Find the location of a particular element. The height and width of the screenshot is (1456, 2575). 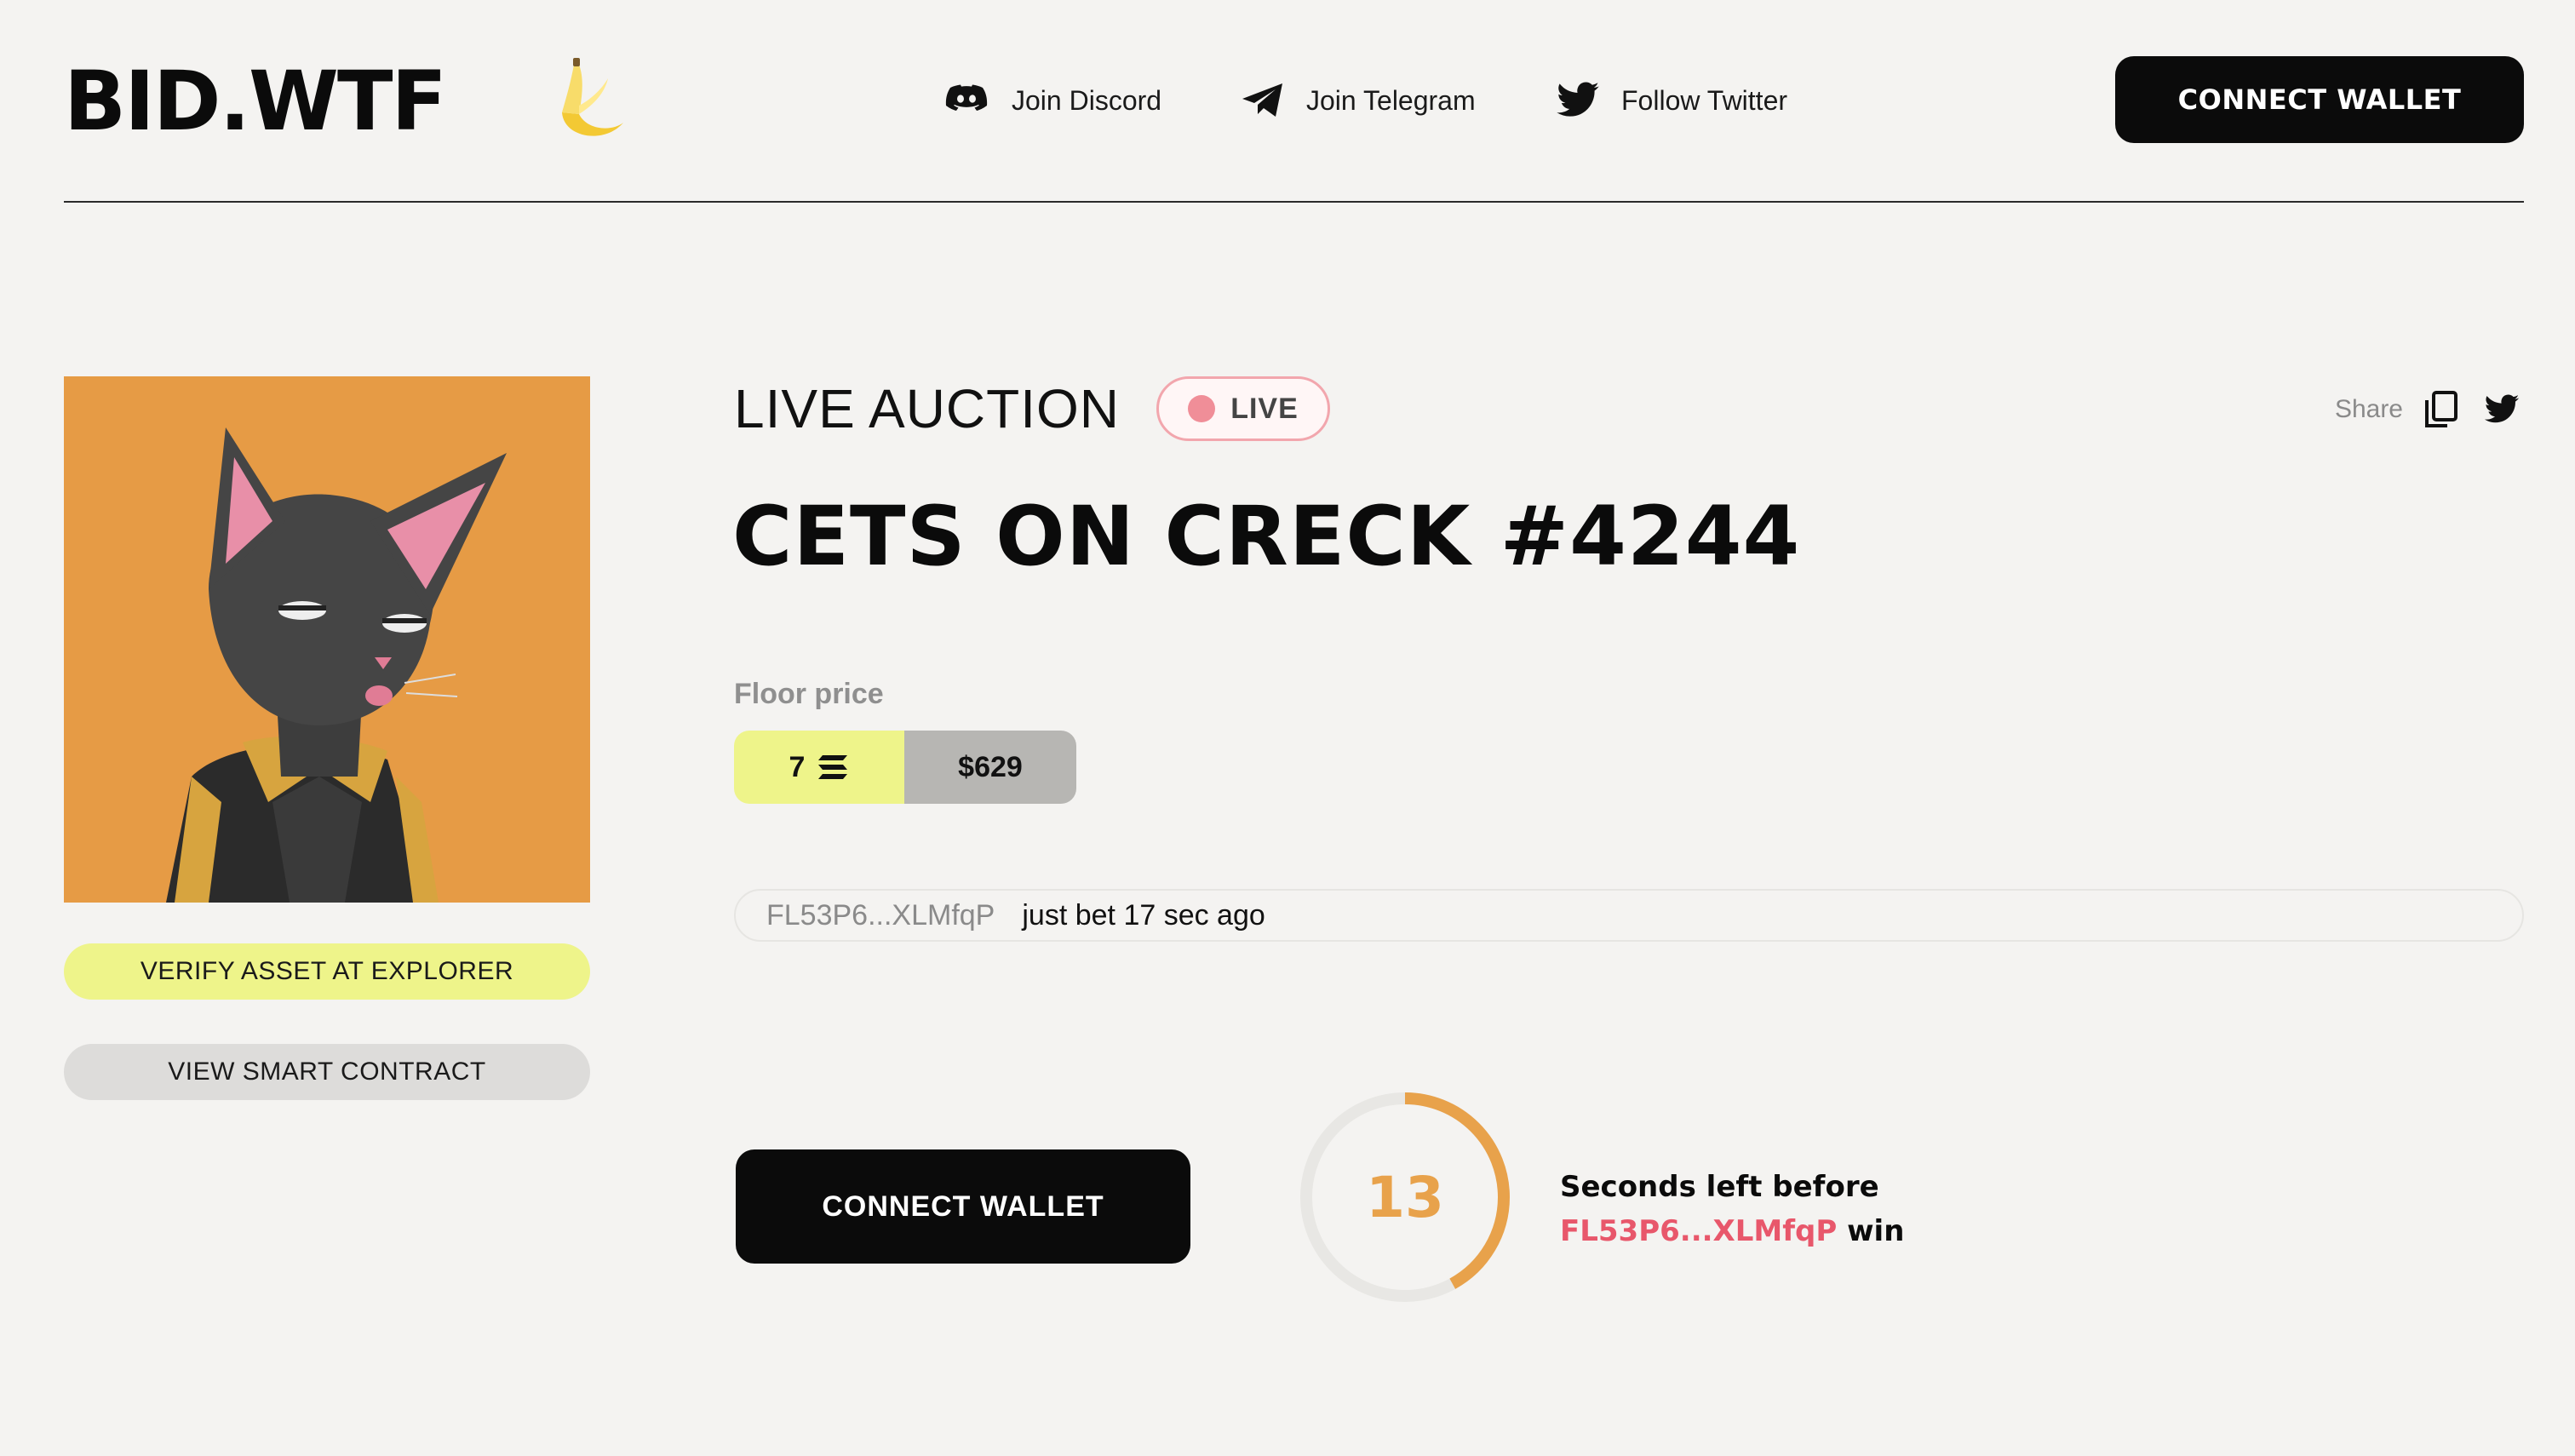

floor-price-sol: 7 is located at coordinates (819, 767).